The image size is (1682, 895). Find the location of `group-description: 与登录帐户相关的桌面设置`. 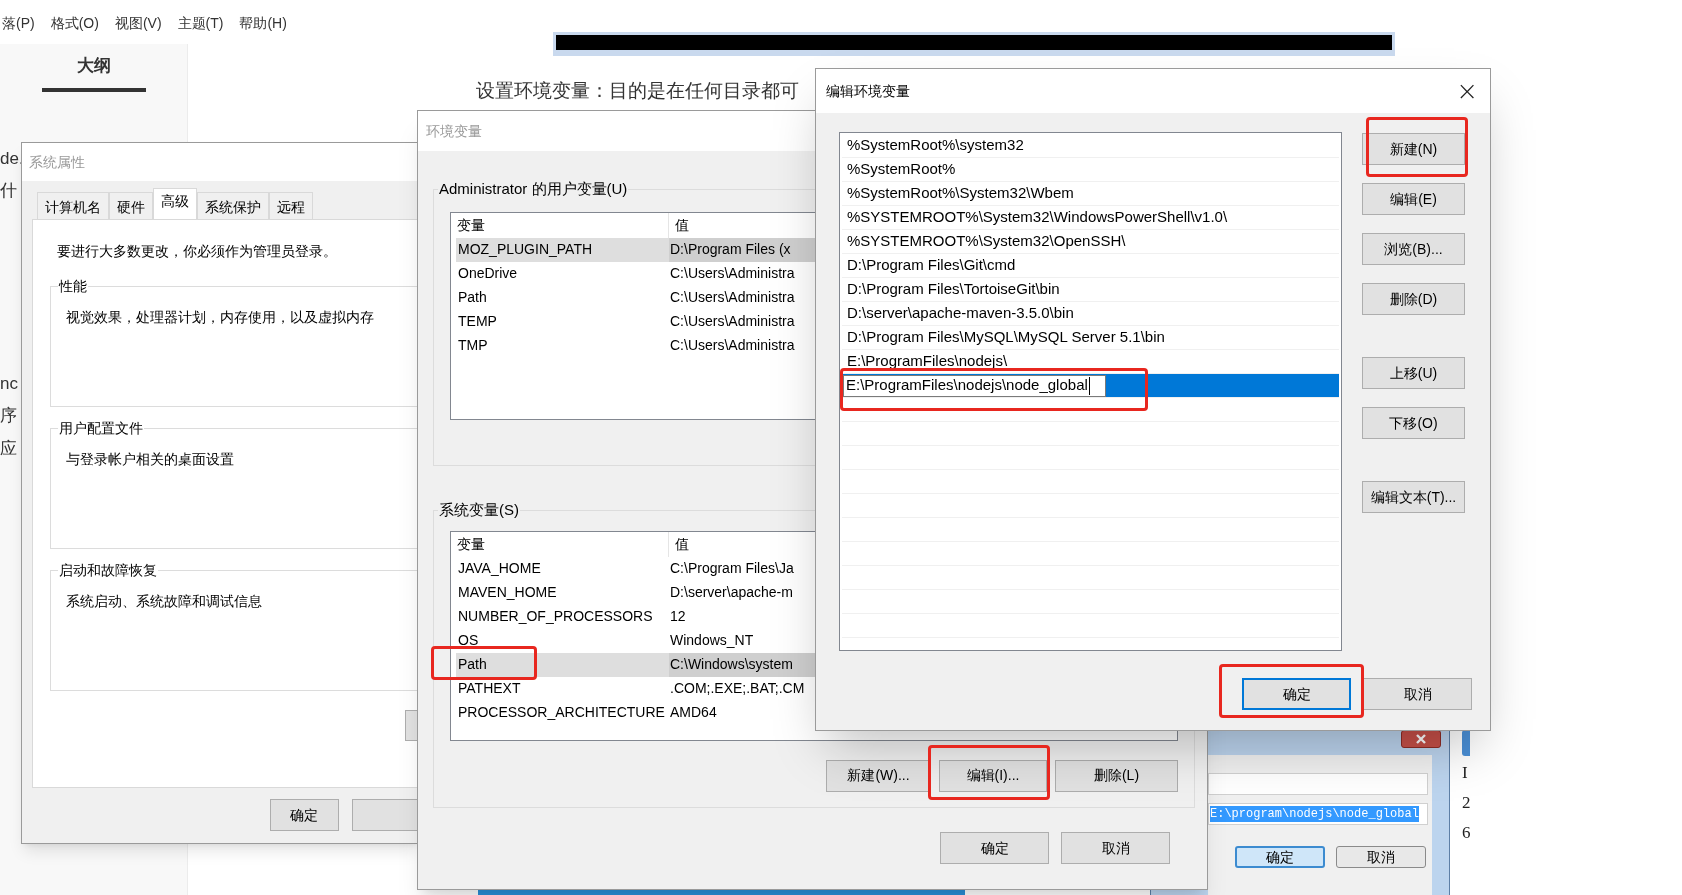

group-description: 与登录帐户相关的桌面设置 is located at coordinates (150, 459).